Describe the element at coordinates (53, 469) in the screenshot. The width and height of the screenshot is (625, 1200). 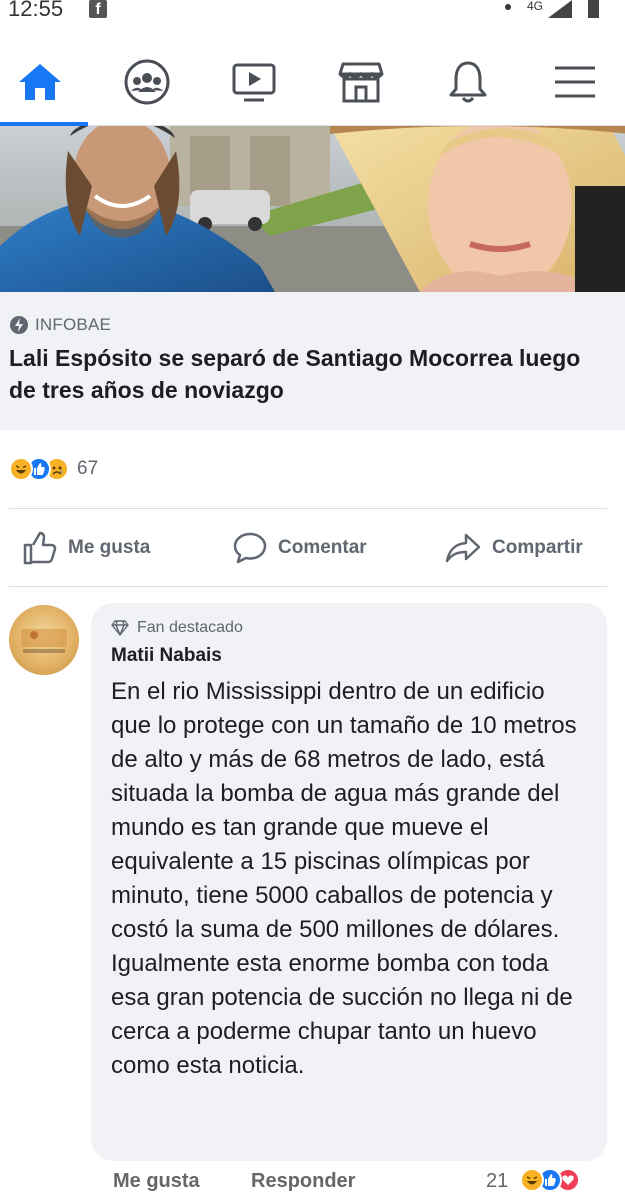
I see `post-reactions-summary: 67` at that location.